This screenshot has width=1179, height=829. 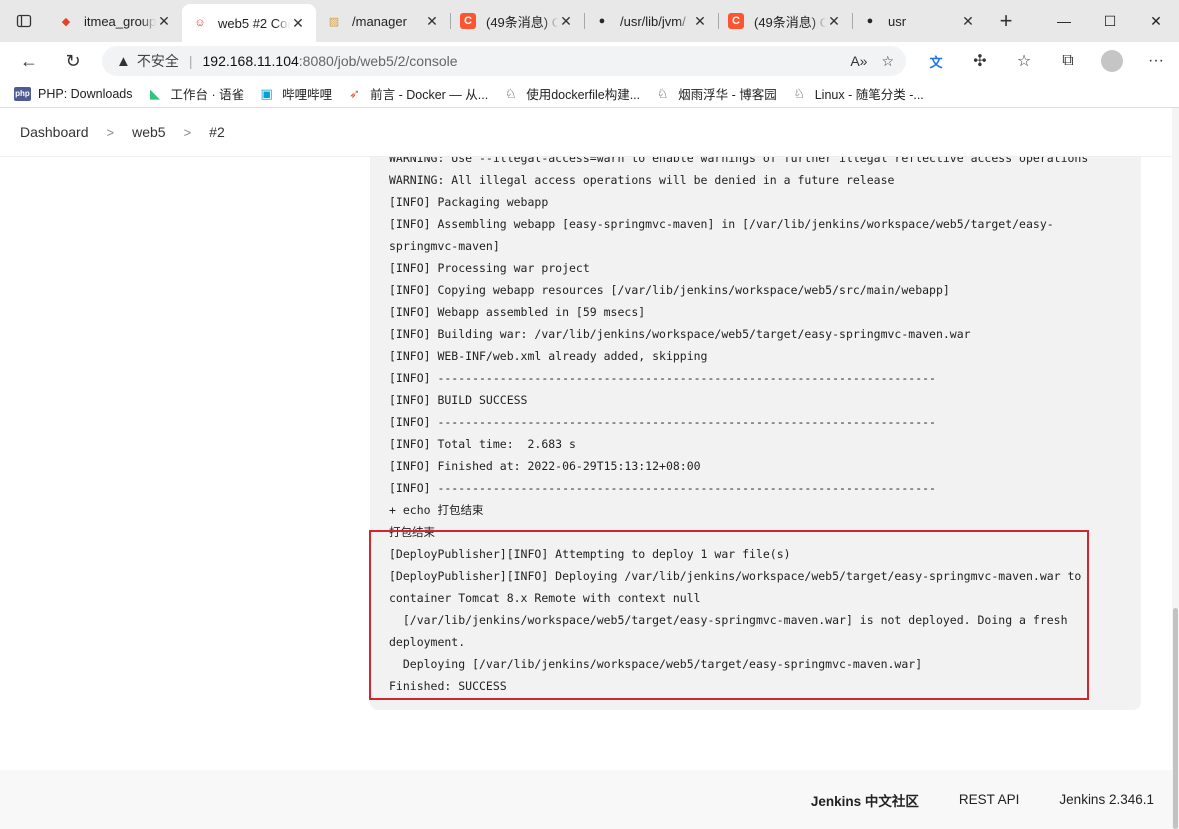 I want to click on footer-version-link: Jenkins 2.346.1, so click(x=1106, y=799).